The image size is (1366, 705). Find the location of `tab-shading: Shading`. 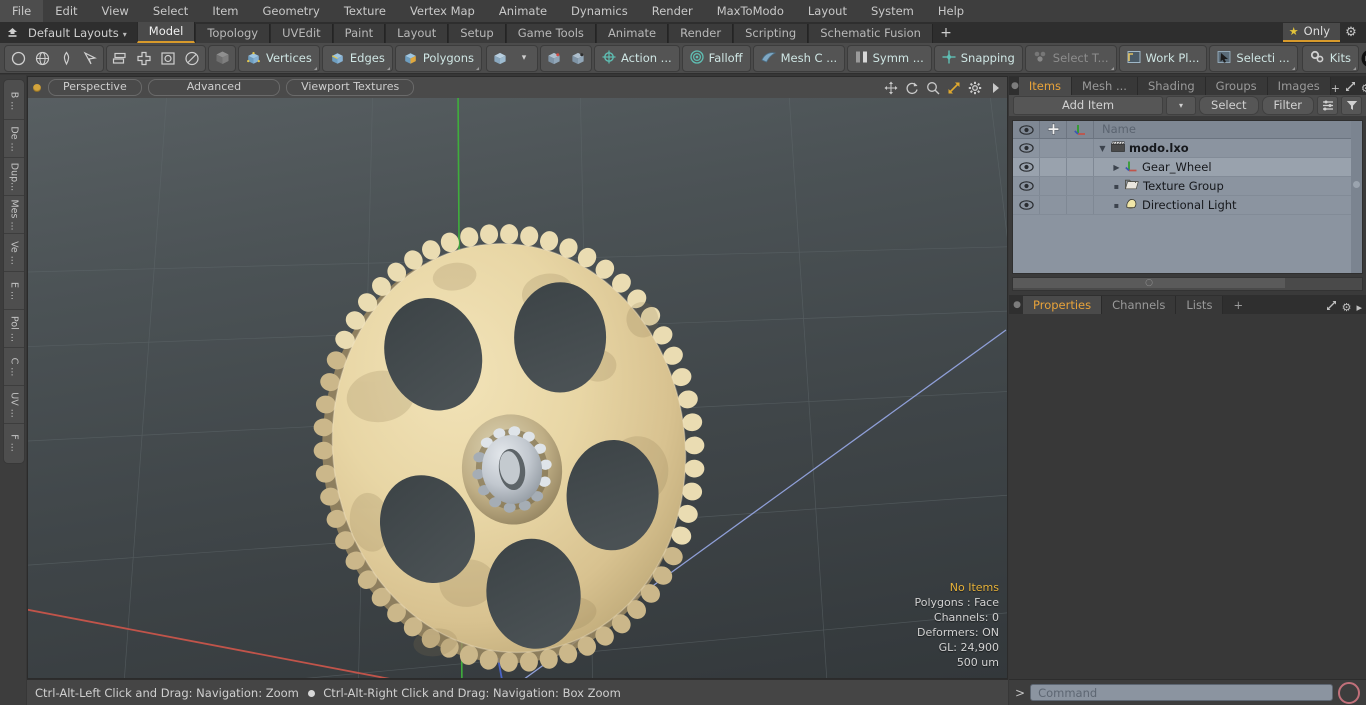

tab-shading: Shading is located at coordinates (1171, 86).